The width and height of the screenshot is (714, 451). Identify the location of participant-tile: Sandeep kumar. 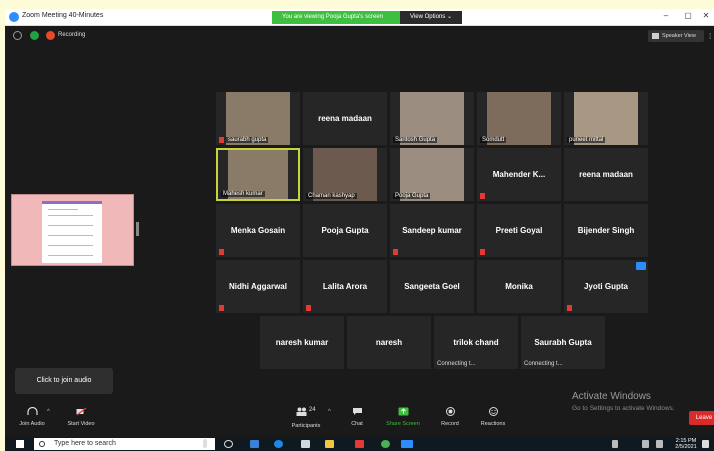
(432, 230).